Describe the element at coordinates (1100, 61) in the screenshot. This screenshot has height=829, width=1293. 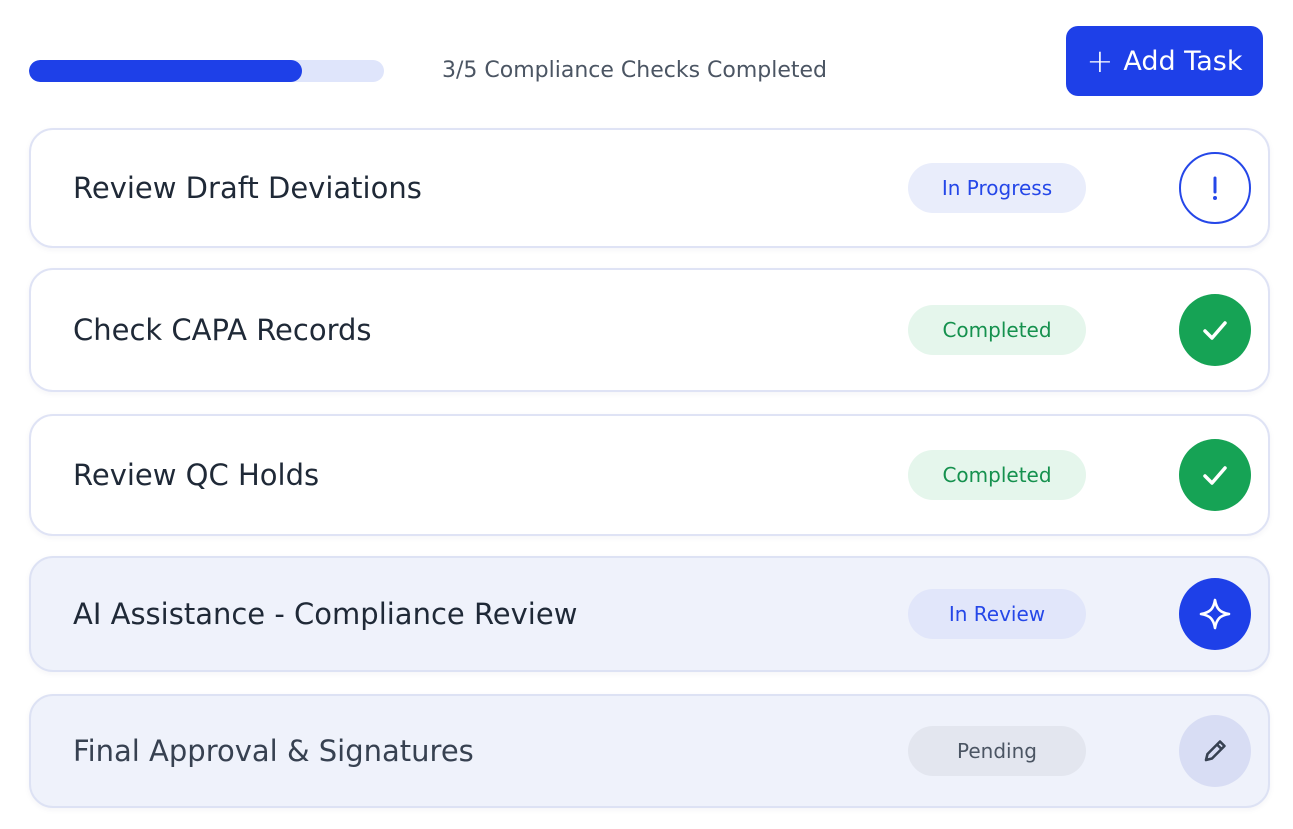
I see `plus-icon: +` at that location.